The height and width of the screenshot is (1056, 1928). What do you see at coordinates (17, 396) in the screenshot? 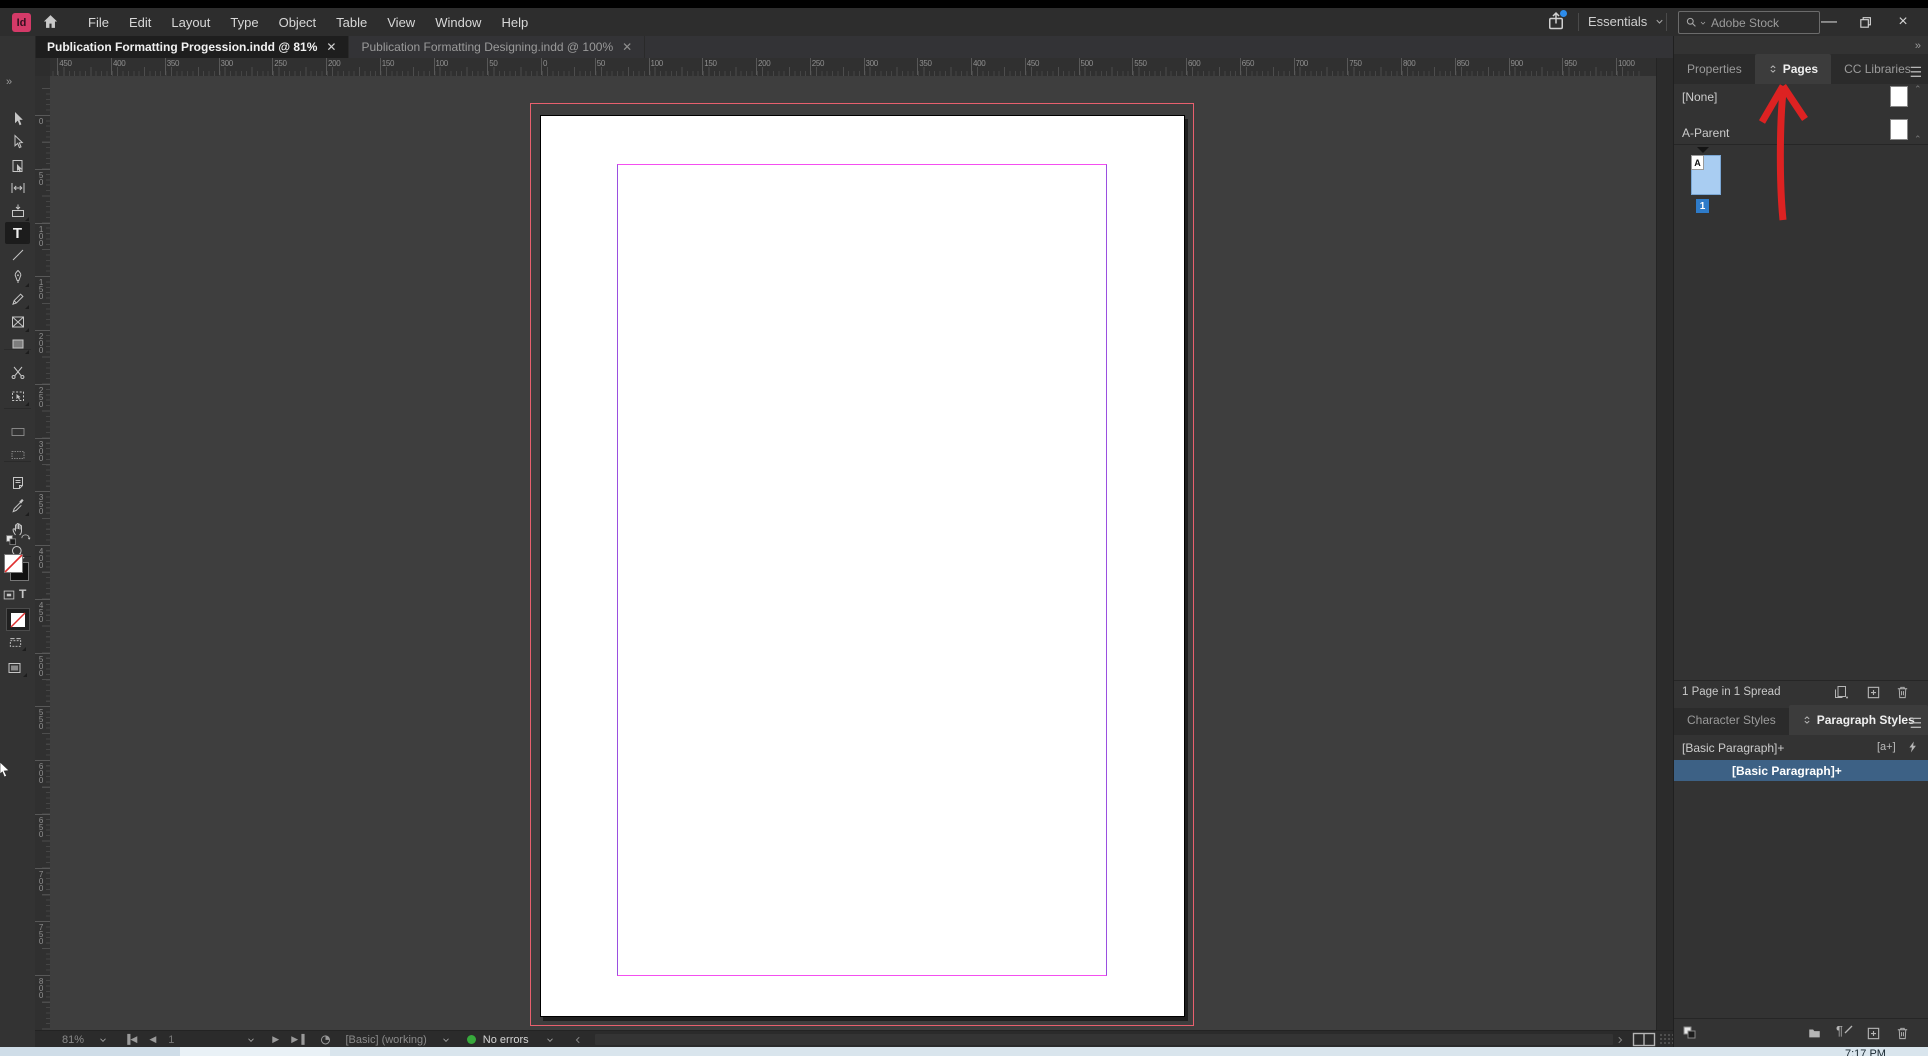
I see `free-transform-tool` at bounding box center [17, 396].